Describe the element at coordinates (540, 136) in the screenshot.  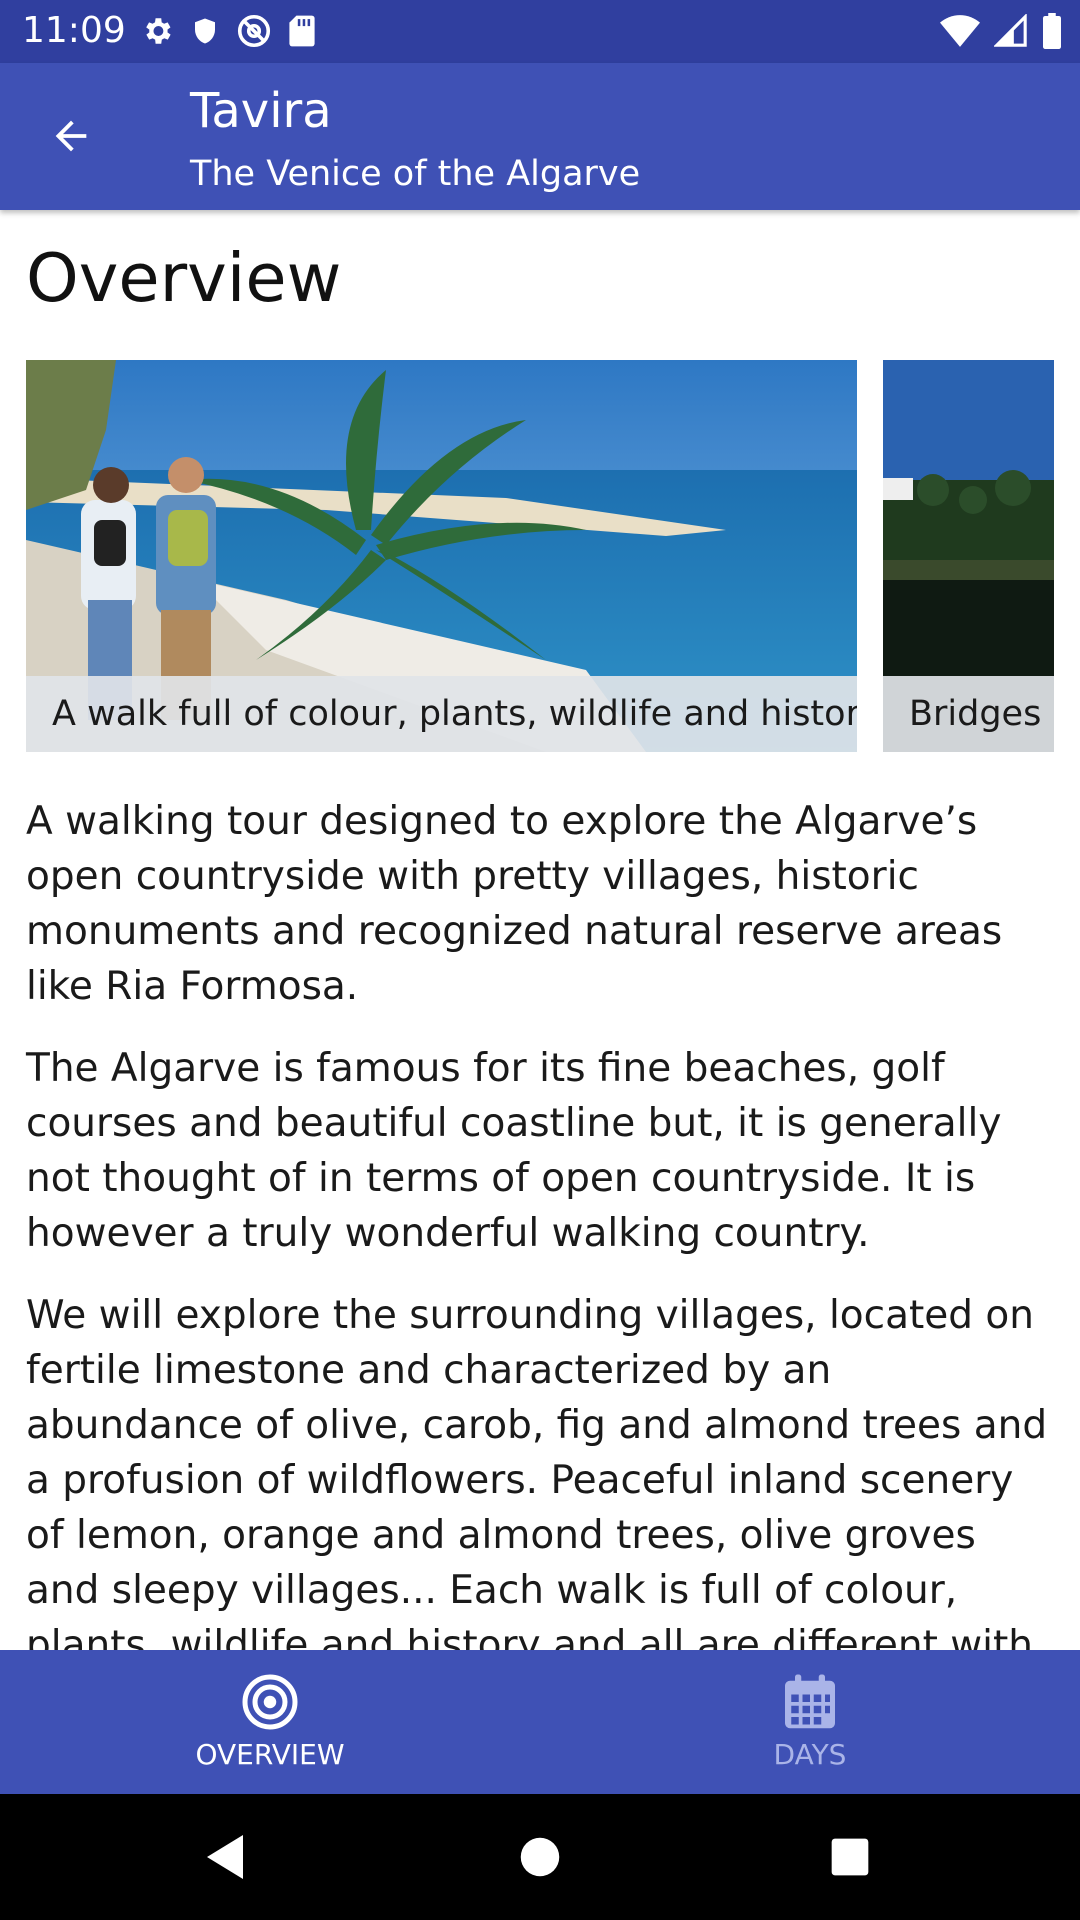
I see `app-bar: Tavira The Venice of the Algarve` at that location.